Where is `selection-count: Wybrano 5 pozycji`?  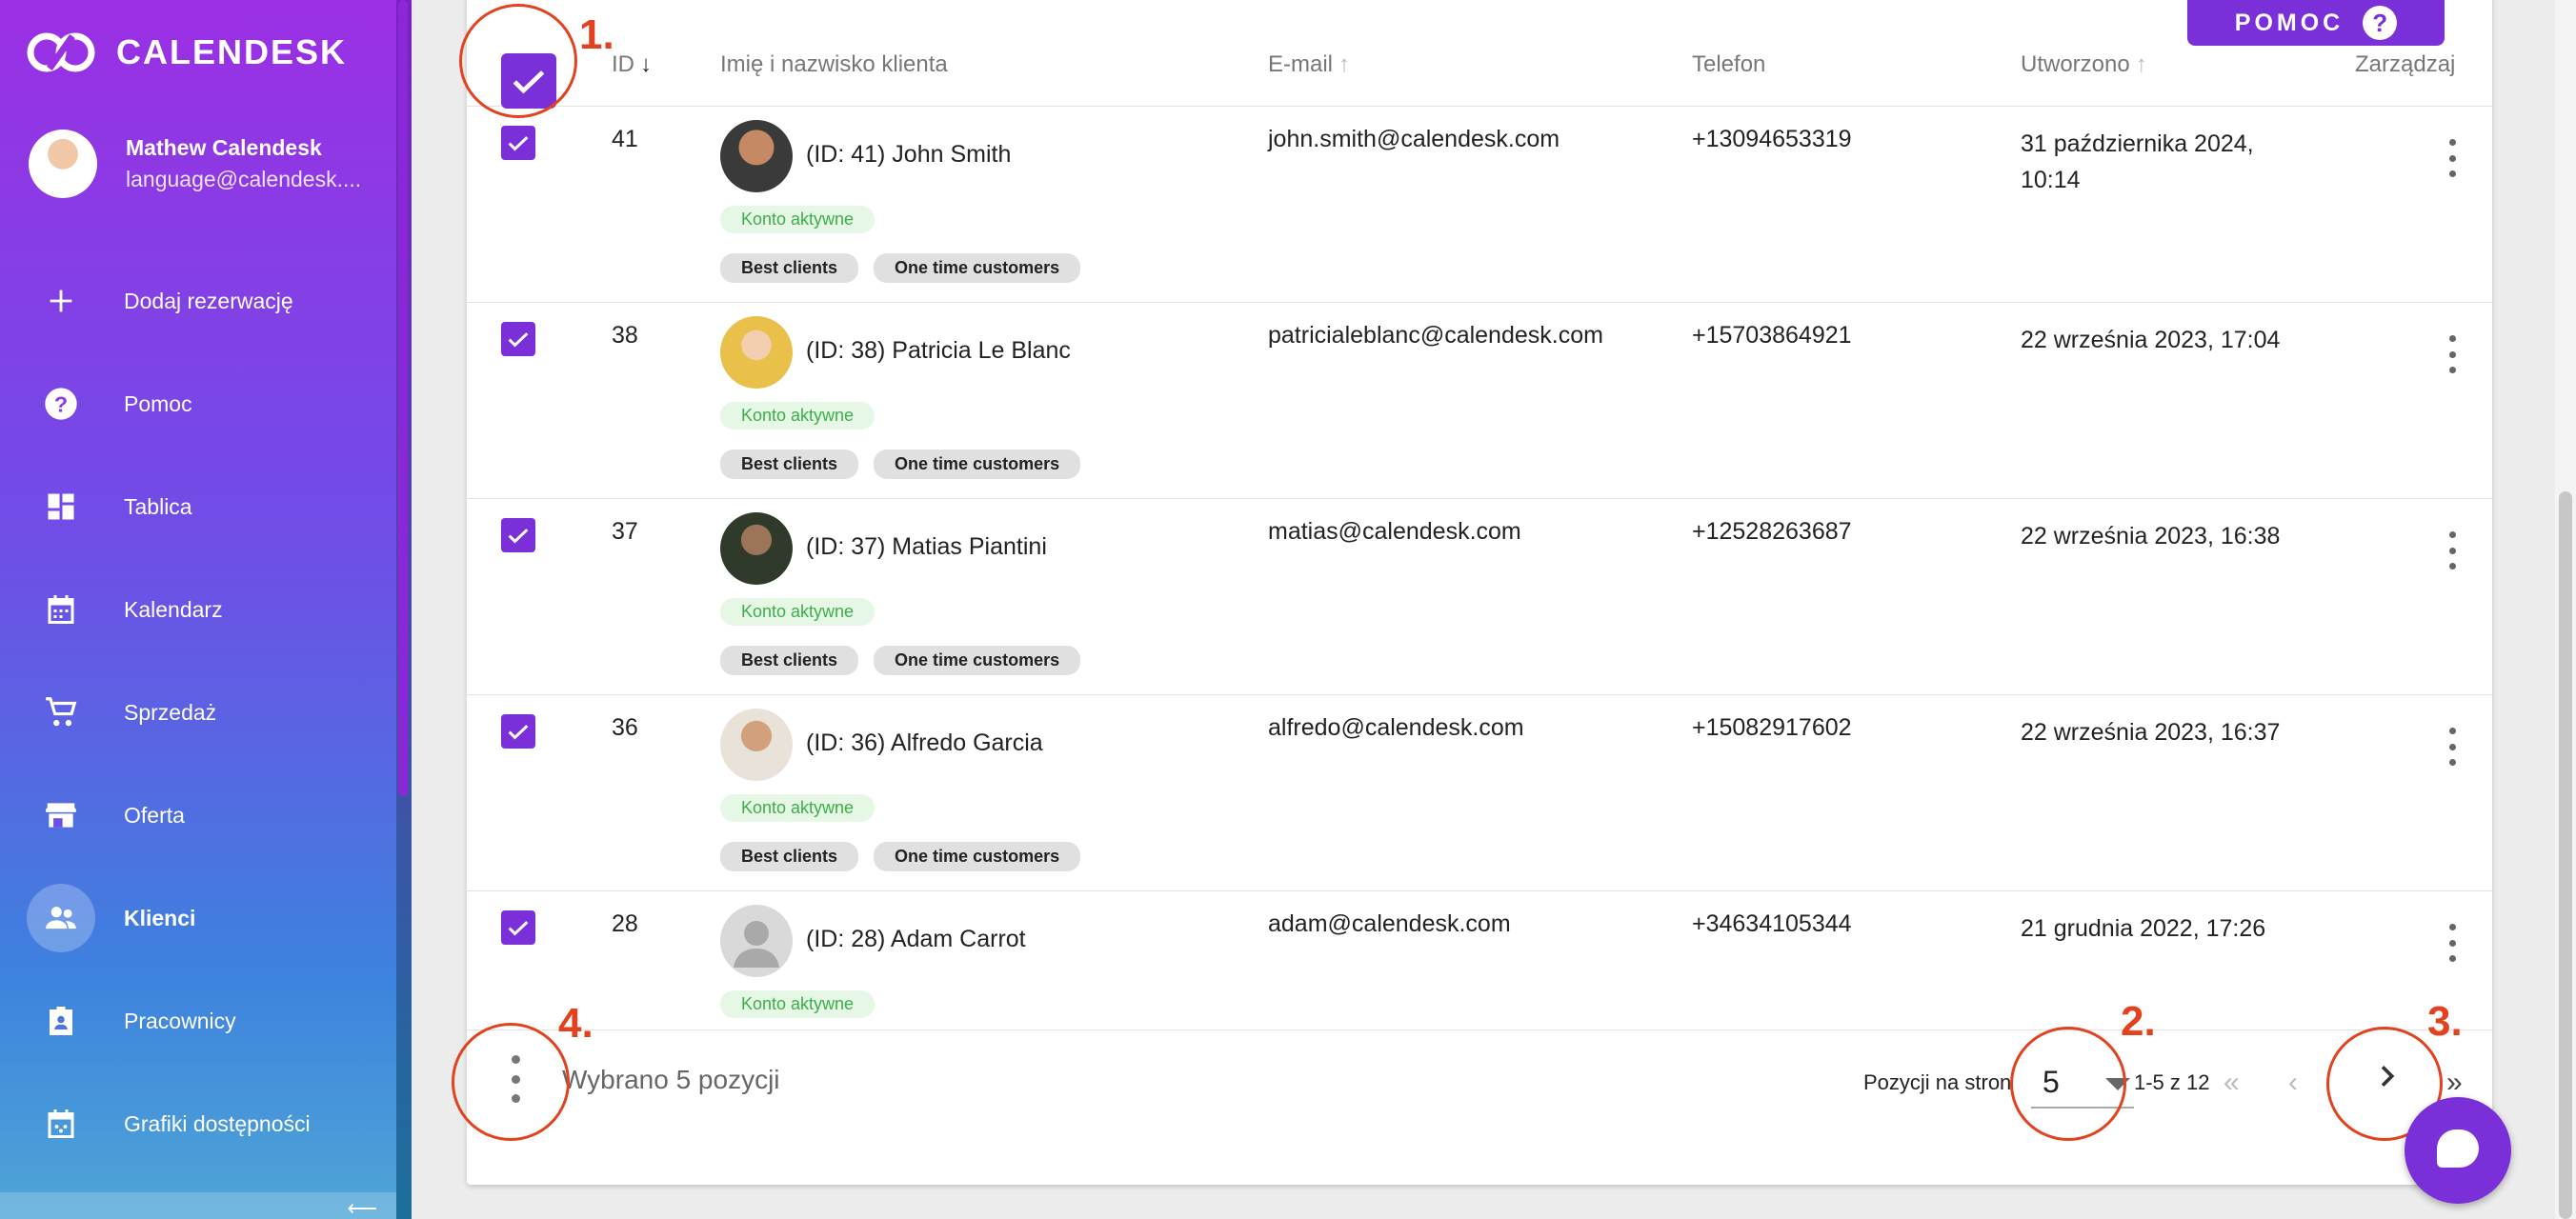 selection-count: Wybrano 5 pozycji is located at coordinates (671, 1079).